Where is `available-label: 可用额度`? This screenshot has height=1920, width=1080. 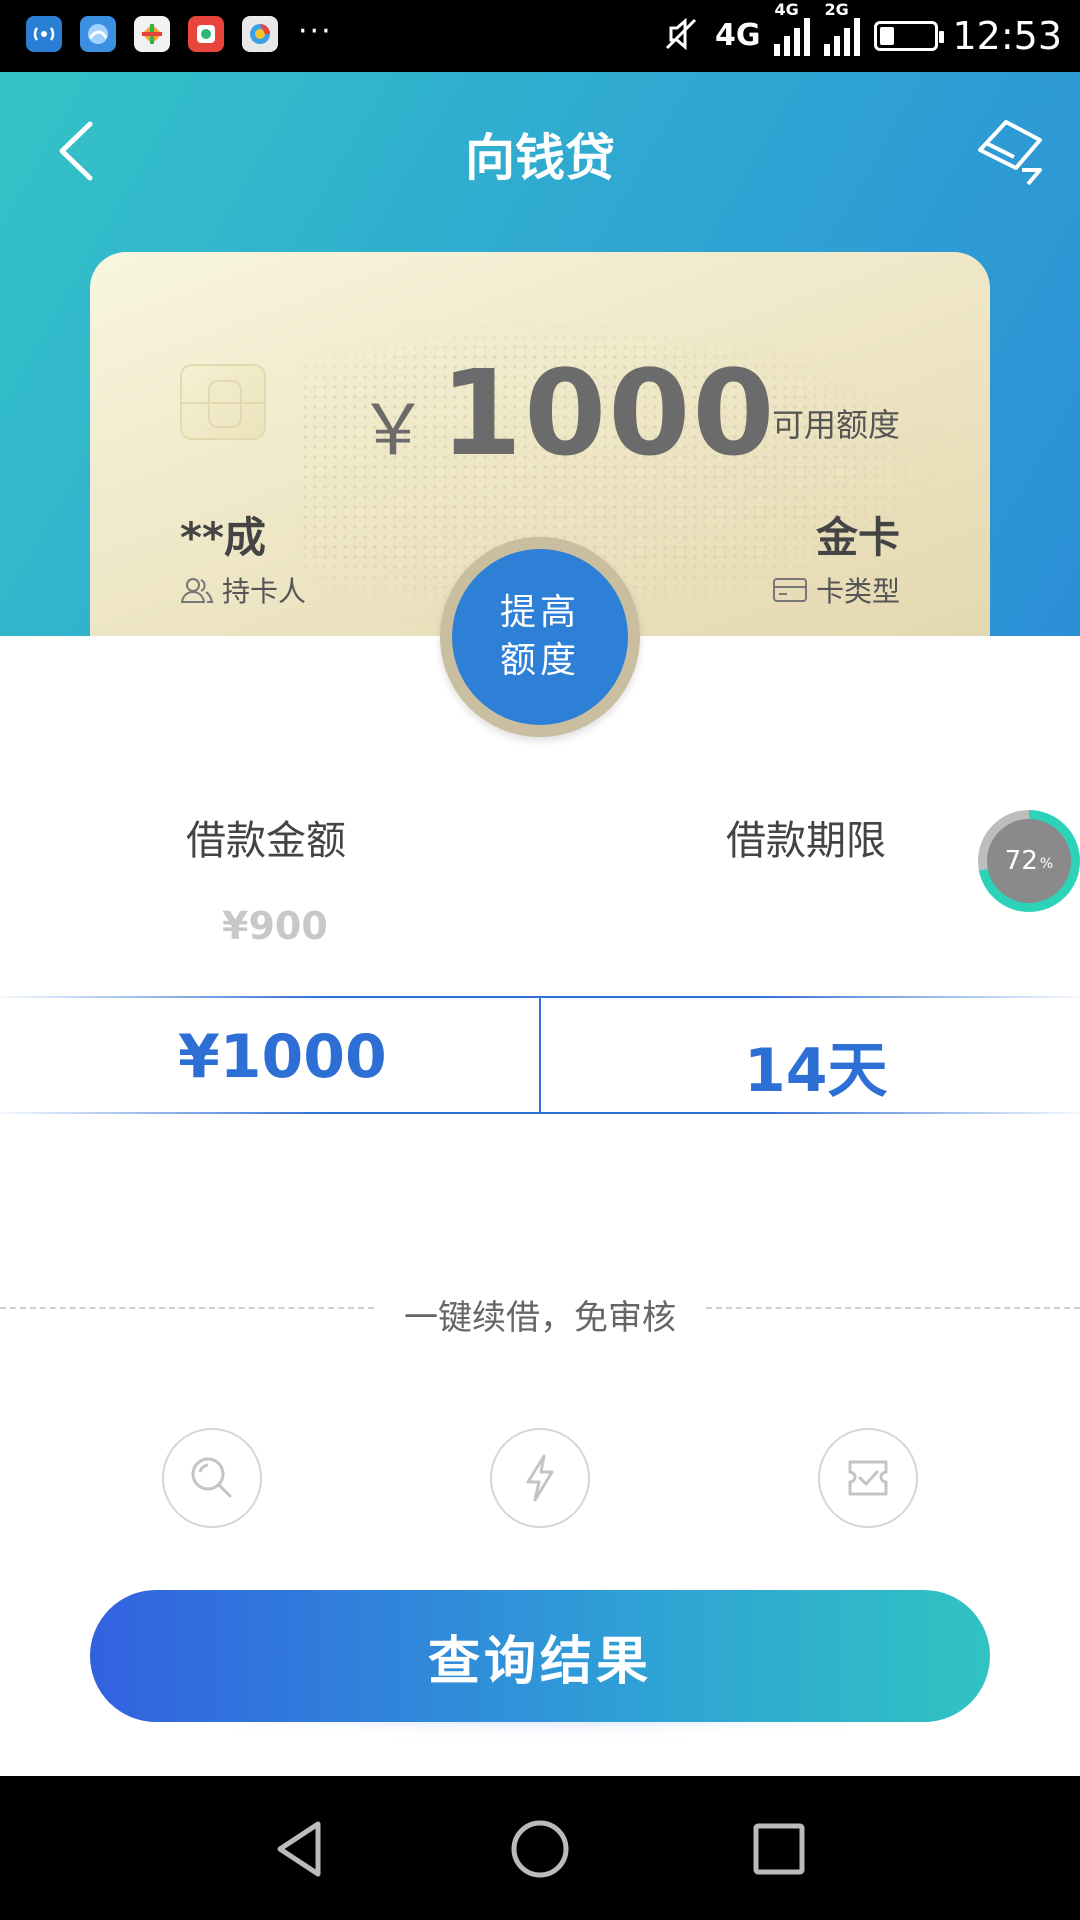
available-label: 可用额度 is located at coordinates (835, 425).